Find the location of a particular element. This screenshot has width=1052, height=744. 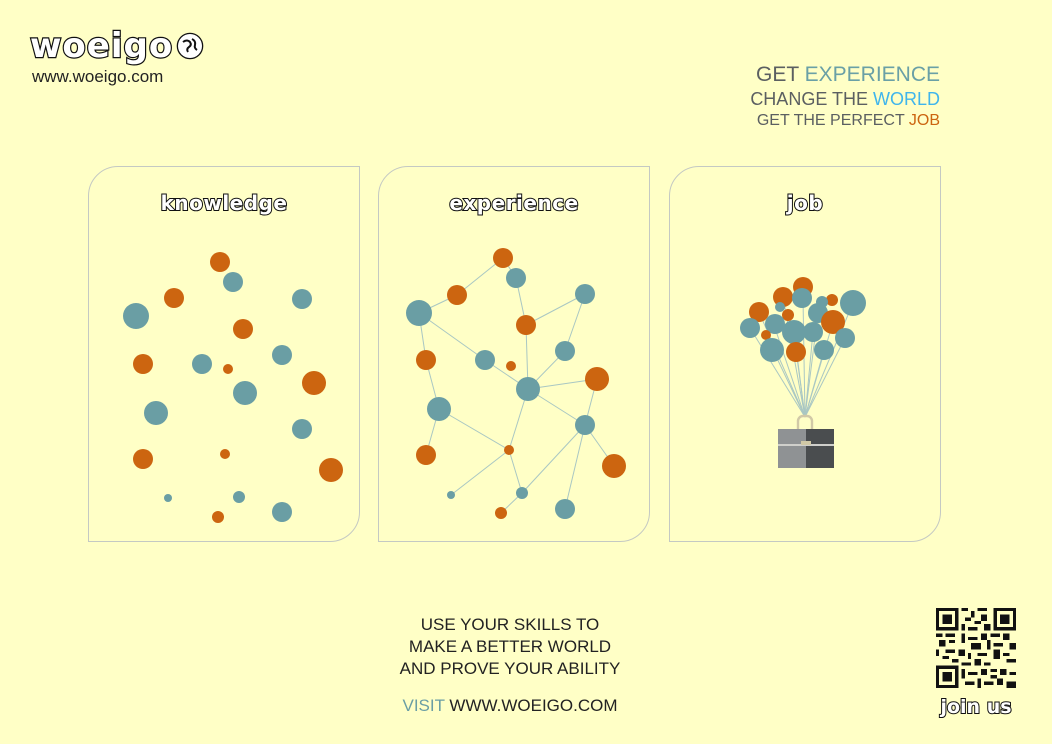

tagline-line-2: CHANGE THE WORLD is located at coordinates (845, 99).